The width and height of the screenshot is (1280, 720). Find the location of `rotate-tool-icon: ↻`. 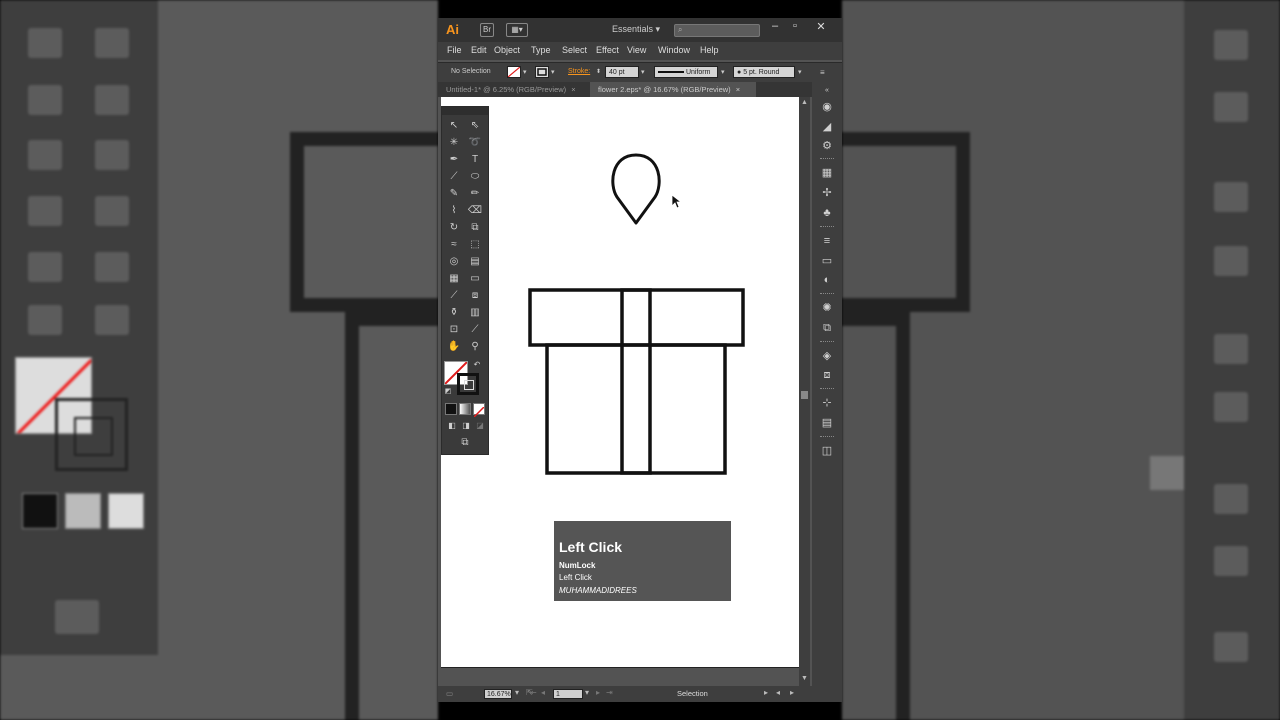

rotate-tool-icon: ↻ is located at coordinates (454, 228).